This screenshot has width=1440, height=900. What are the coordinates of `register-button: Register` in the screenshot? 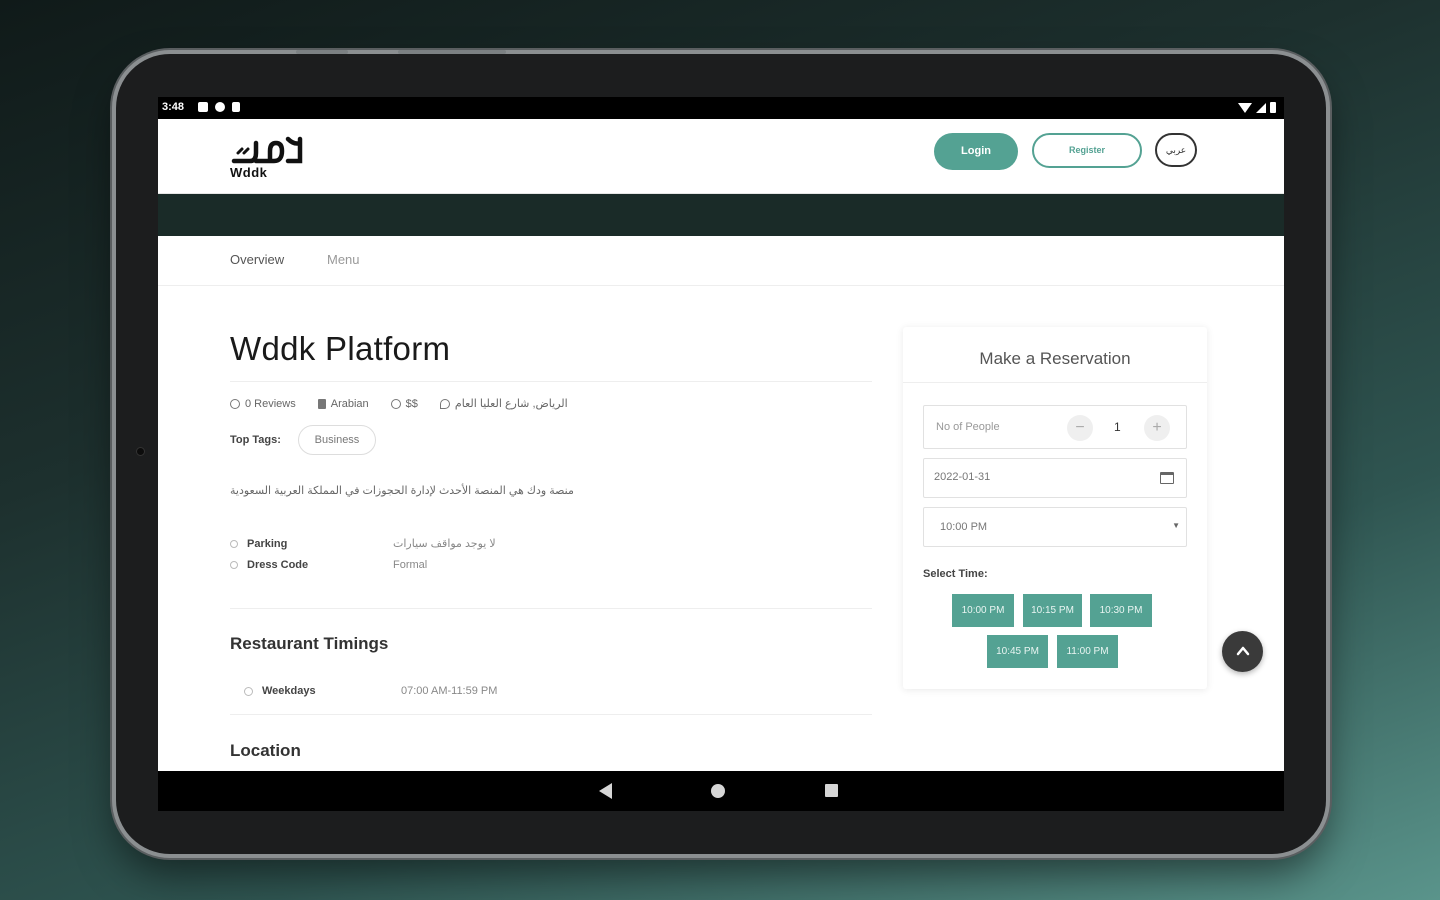 It's located at (1087, 150).